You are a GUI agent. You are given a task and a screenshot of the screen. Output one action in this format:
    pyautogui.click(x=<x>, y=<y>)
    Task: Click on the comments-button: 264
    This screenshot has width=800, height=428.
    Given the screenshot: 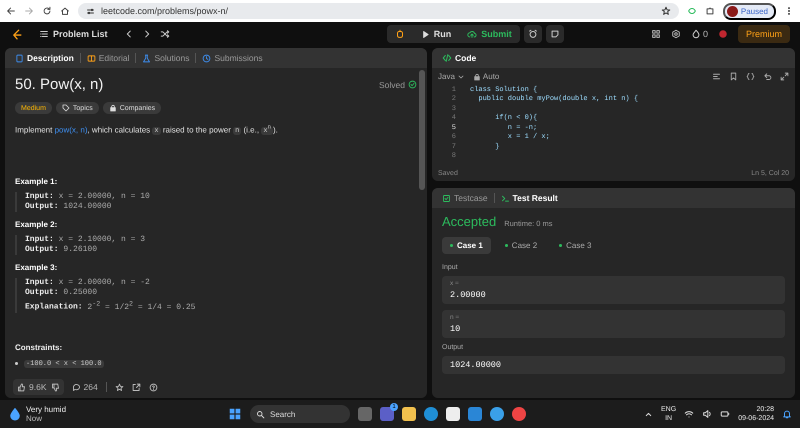 What is the action you would take?
    pyautogui.click(x=85, y=387)
    